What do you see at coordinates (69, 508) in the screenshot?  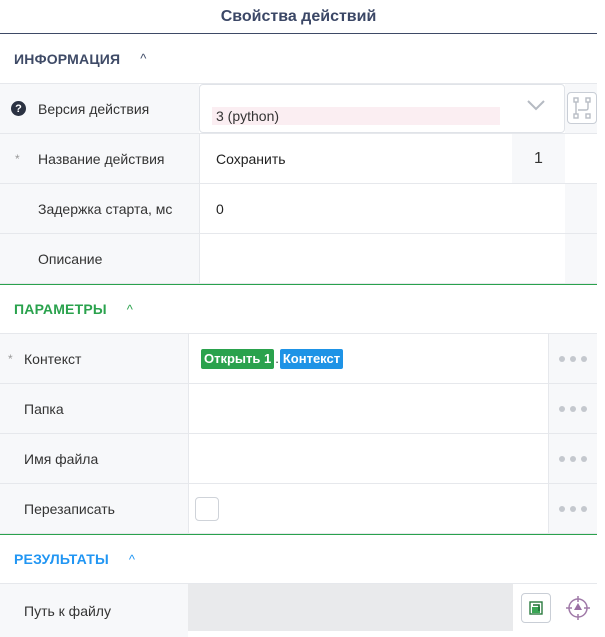 I see `overwrite-label: Перезаписать` at bounding box center [69, 508].